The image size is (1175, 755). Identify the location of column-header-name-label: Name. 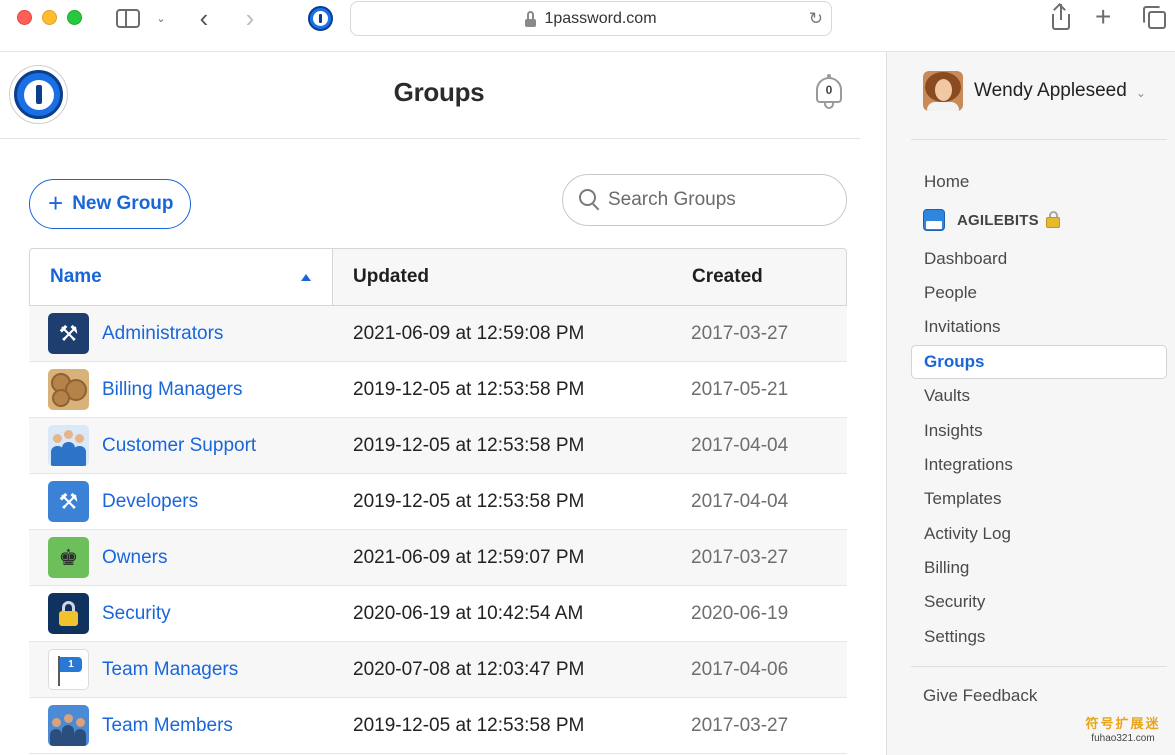
(76, 276).